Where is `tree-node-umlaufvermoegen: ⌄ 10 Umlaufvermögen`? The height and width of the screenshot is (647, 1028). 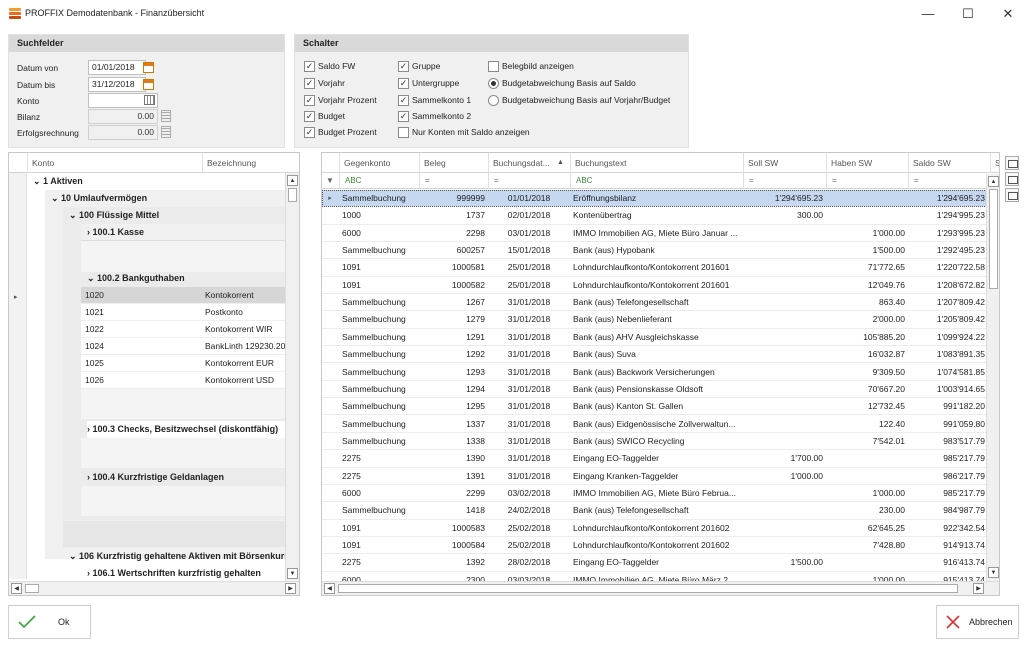 tree-node-umlaufvermoegen: ⌄ 10 Umlaufvermögen is located at coordinates (99, 198).